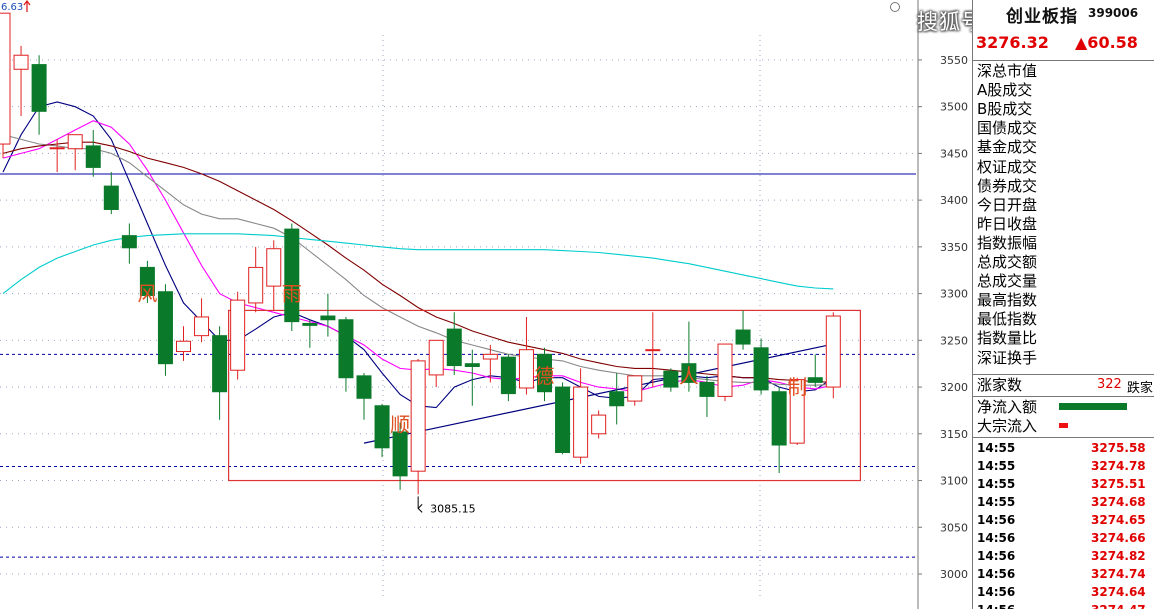 This screenshot has height=609, width=1154. What do you see at coordinates (1063, 540) in the screenshot?
I see `tick-row: 14:56 3274.66` at bounding box center [1063, 540].